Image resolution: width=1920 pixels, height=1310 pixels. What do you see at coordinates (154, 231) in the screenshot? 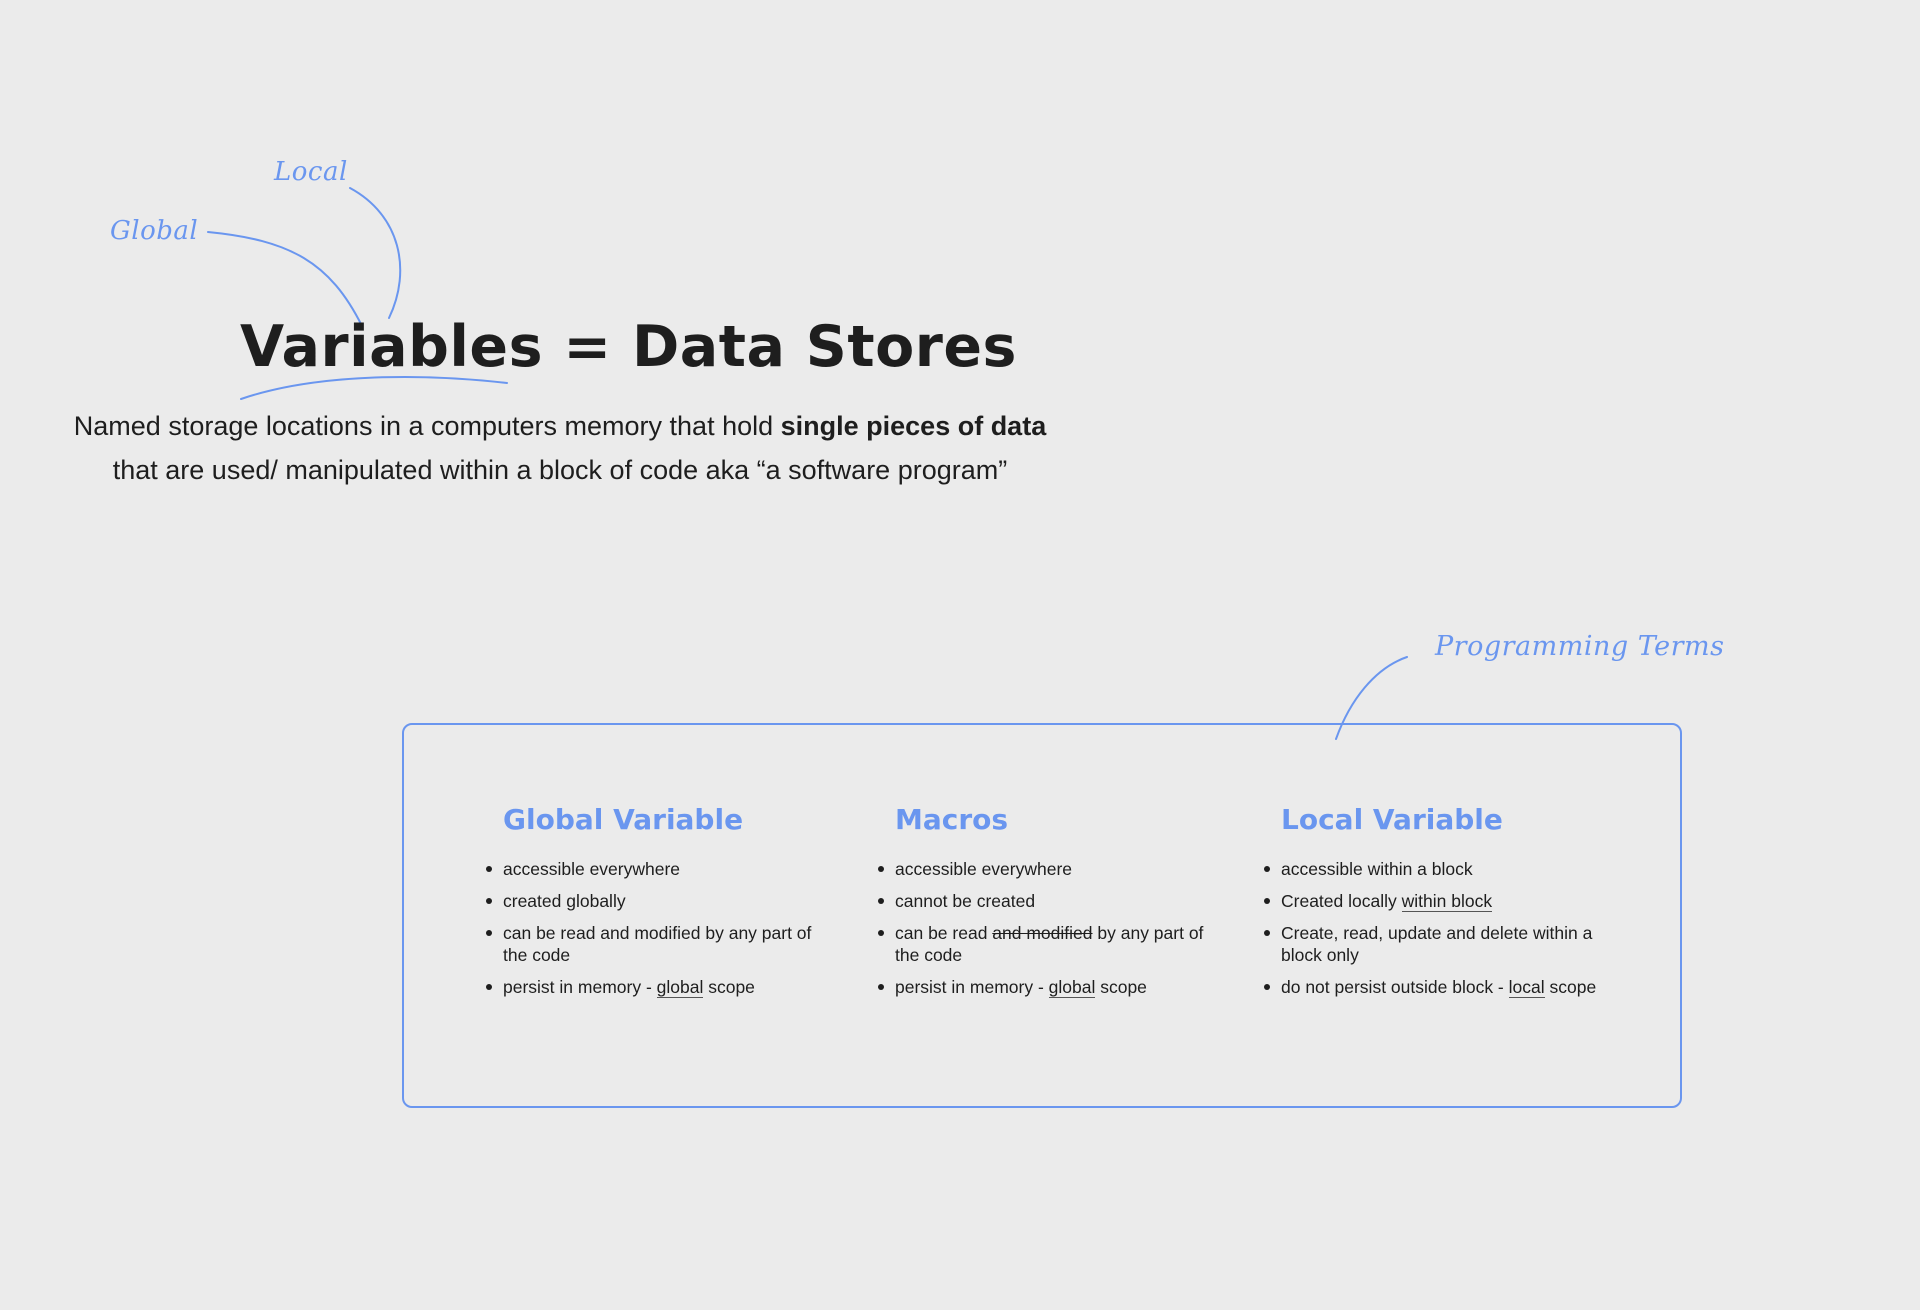
I see `global-annotation: Global` at bounding box center [154, 231].